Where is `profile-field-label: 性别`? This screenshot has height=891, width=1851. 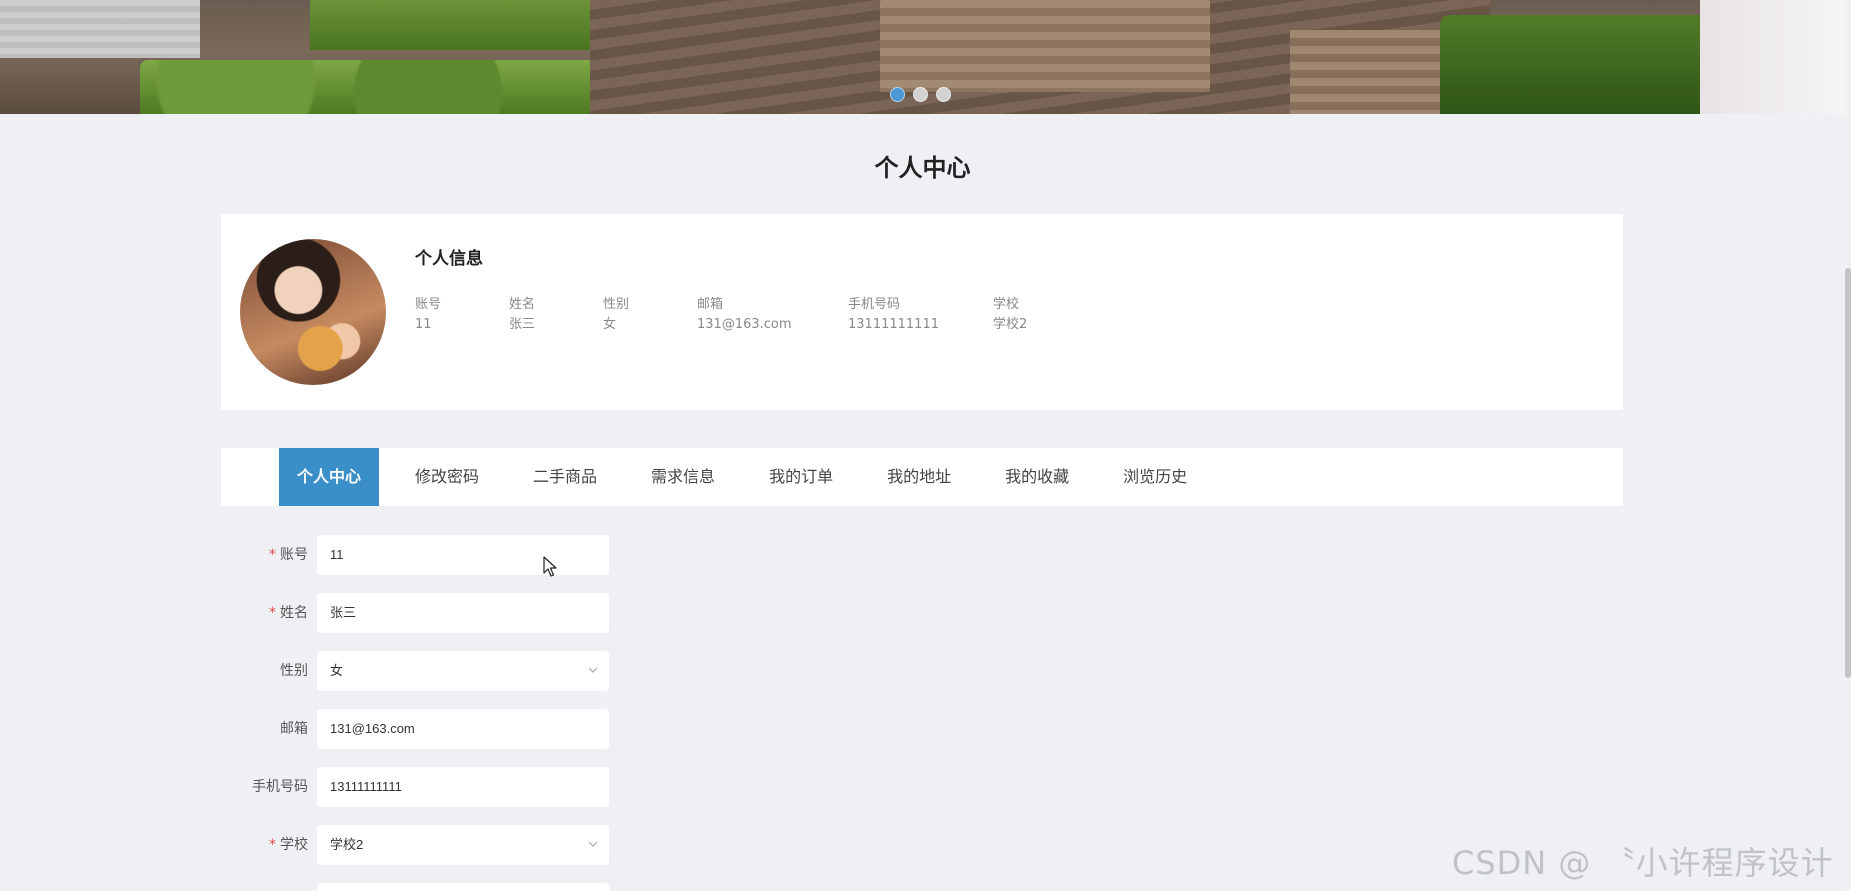 profile-field-label: 性别 is located at coordinates (616, 304).